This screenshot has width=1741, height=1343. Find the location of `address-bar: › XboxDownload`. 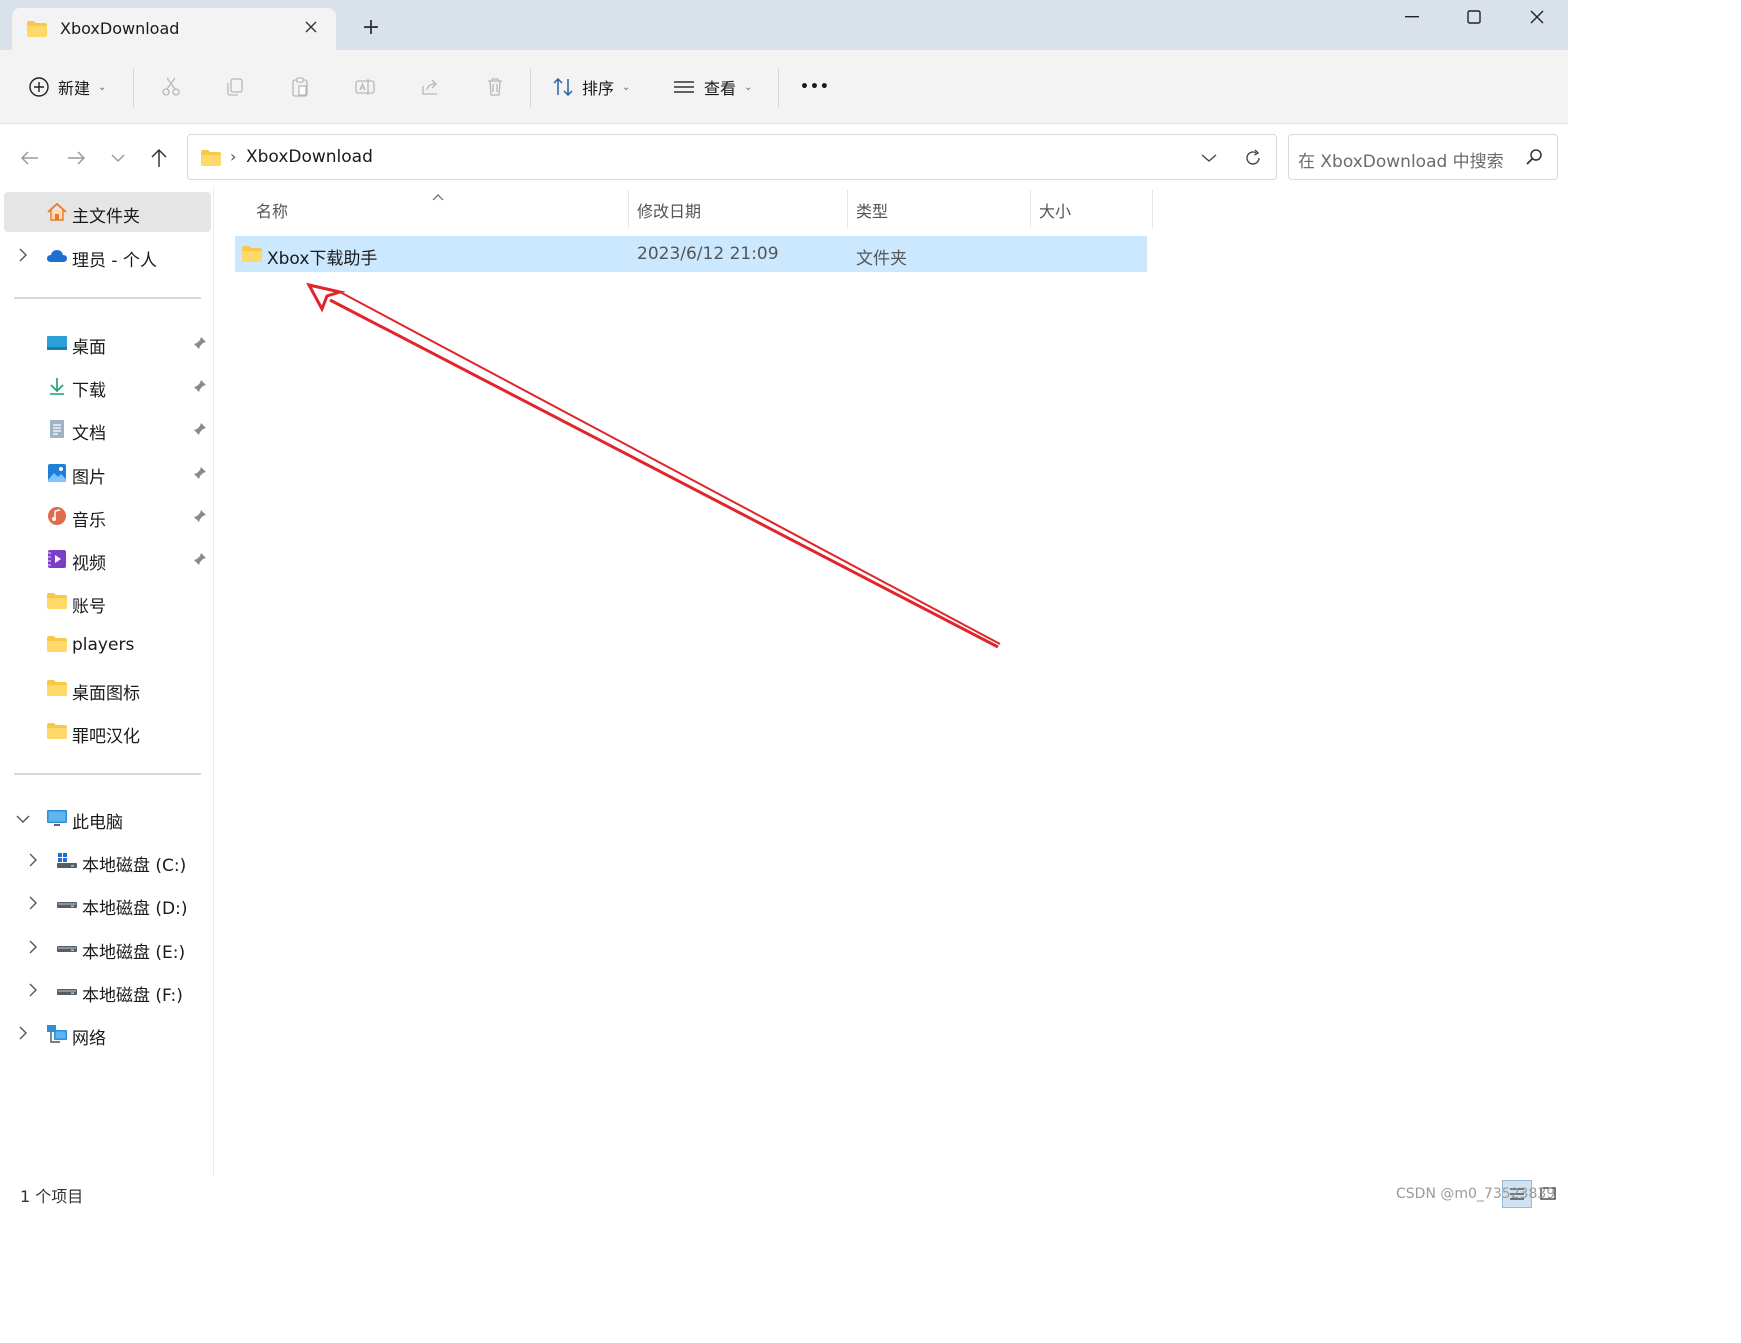

address-bar: › XboxDownload is located at coordinates (732, 157).